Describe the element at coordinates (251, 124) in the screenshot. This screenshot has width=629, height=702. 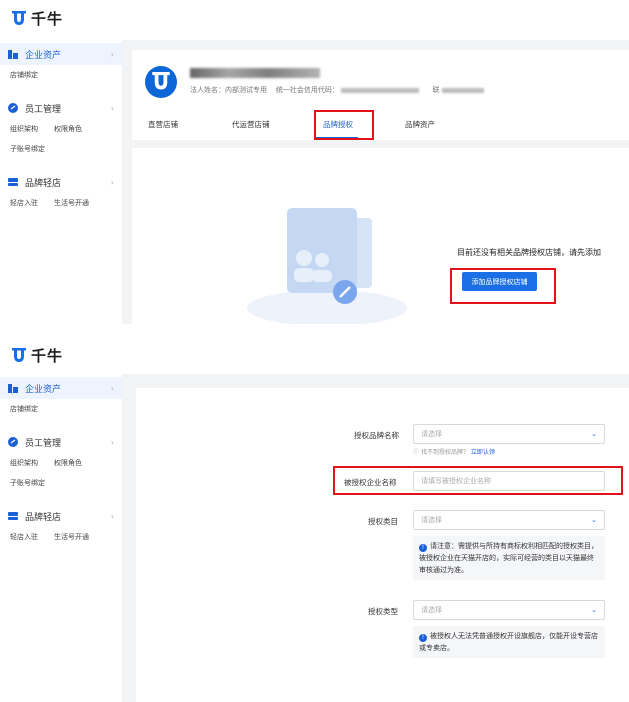
I see `tab-agency-stores: 代运营店铺` at that location.